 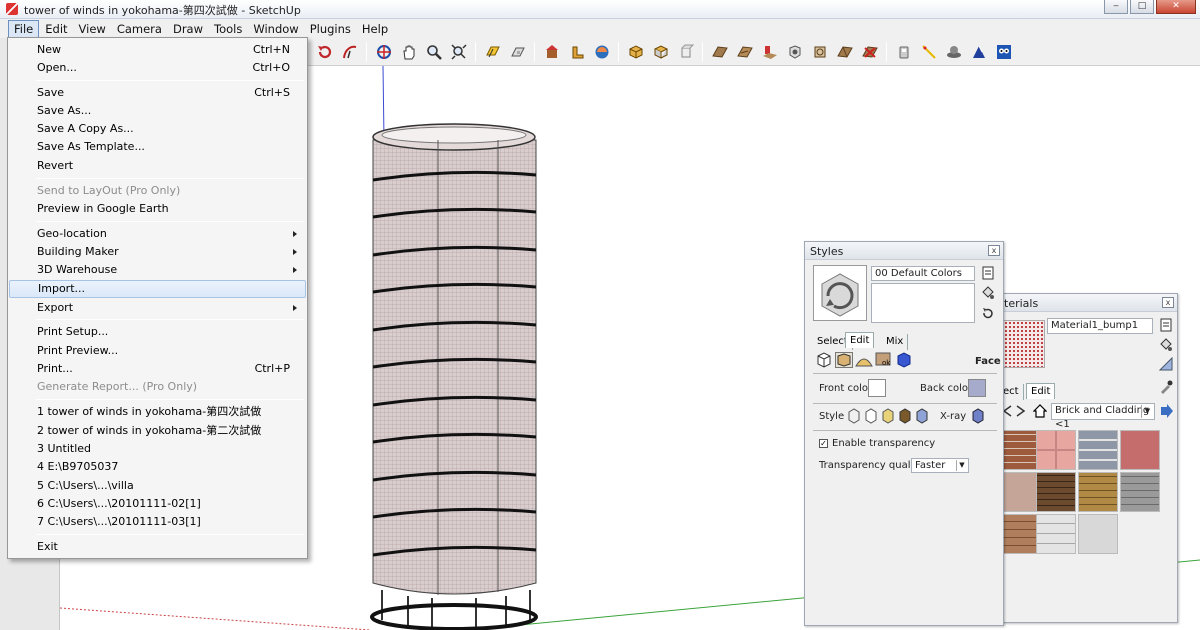 What do you see at coordinates (770, 52) in the screenshot?
I see `sandbox-stamp-icon` at bounding box center [770, 52].